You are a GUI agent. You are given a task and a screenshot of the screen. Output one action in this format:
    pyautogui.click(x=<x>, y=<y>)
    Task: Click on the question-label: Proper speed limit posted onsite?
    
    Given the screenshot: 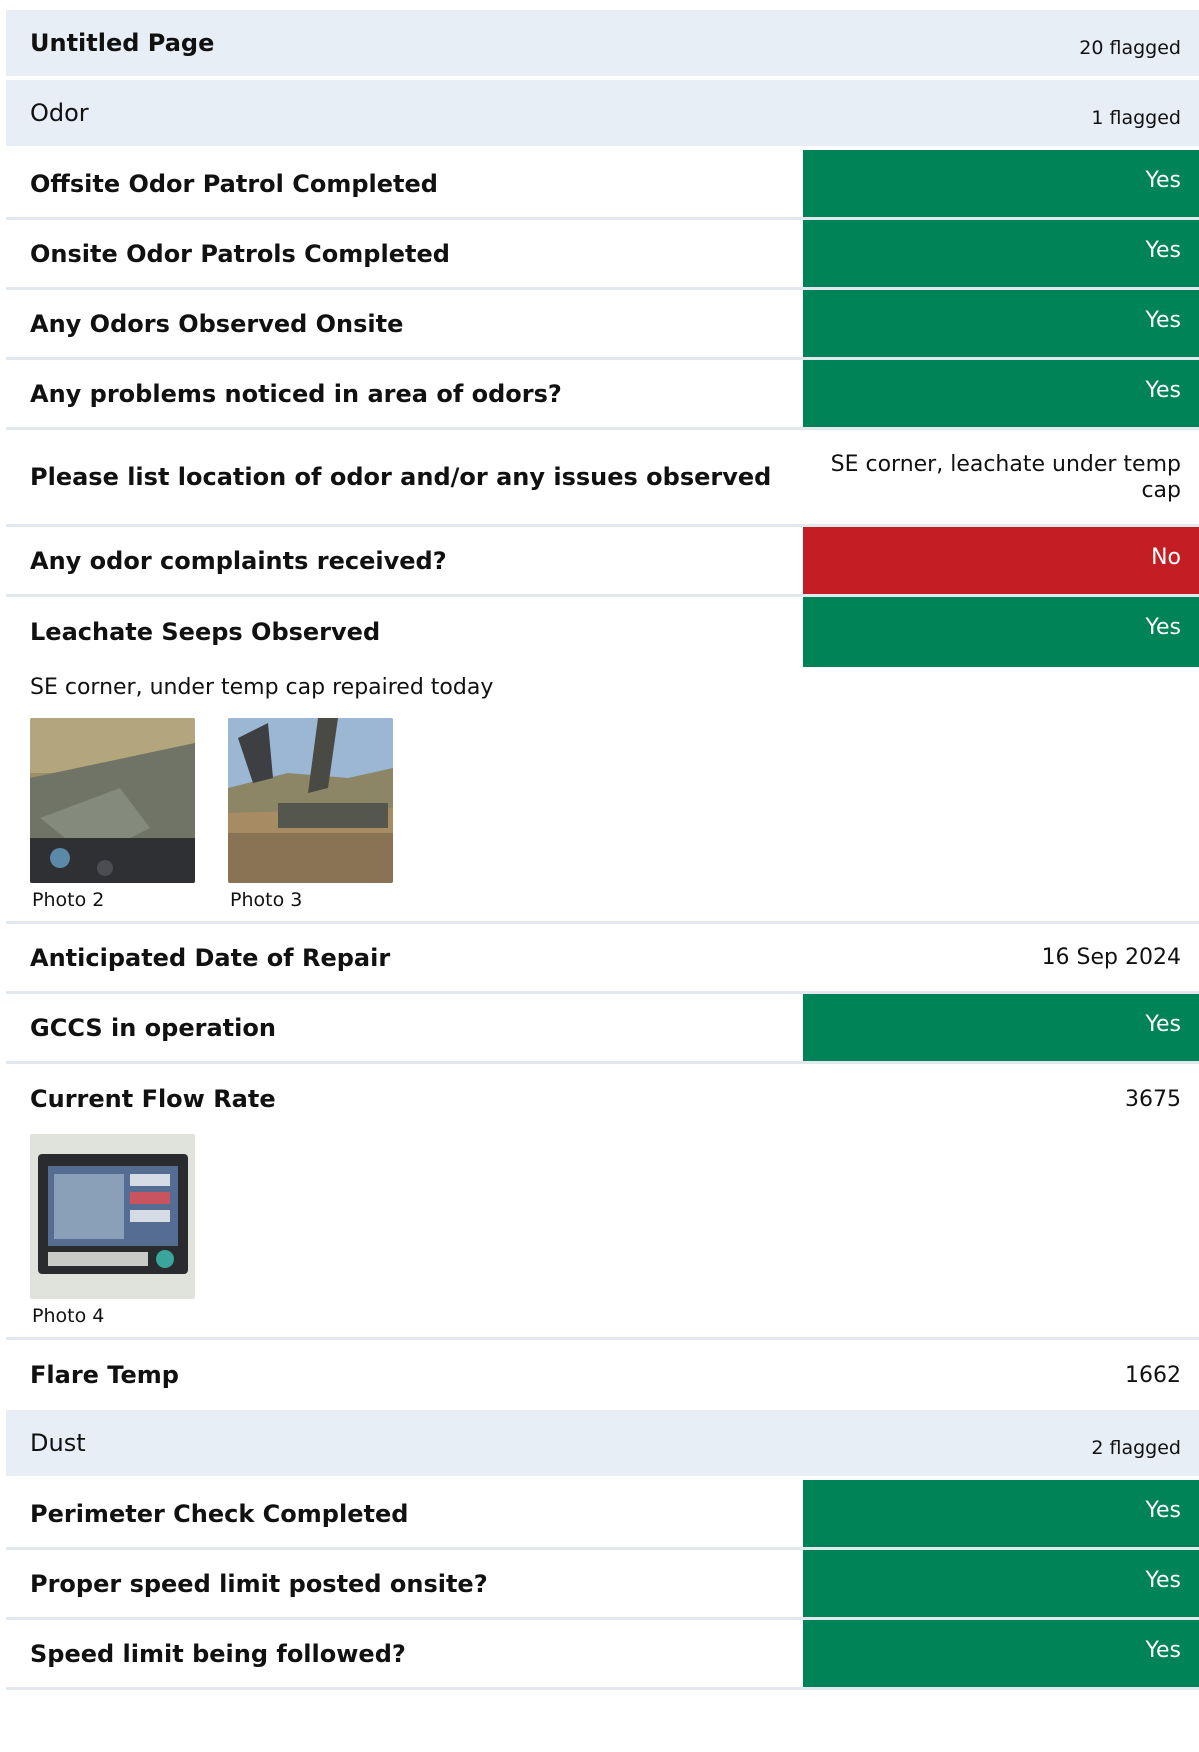 What is the action you would take?
    pyautogui.click(x=259, y=1583)
    